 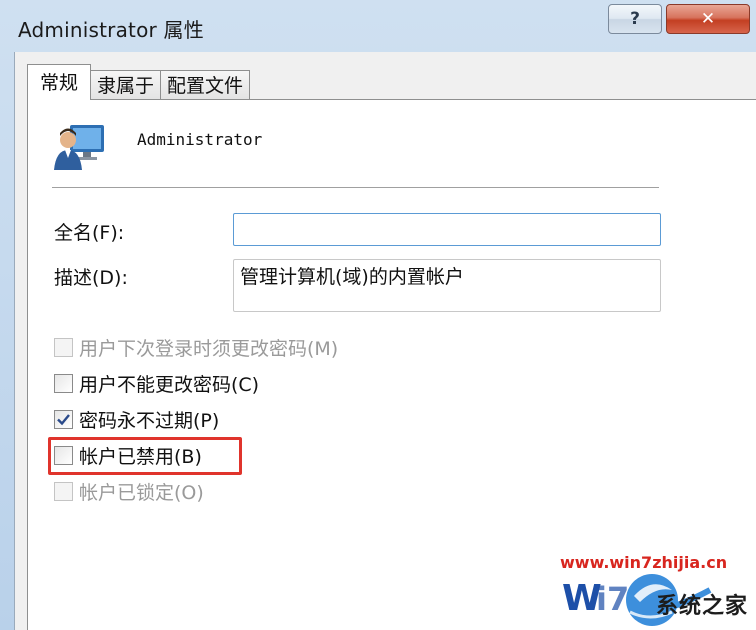 I want to click on tab-general: 常规, so click(x=59, y=82).